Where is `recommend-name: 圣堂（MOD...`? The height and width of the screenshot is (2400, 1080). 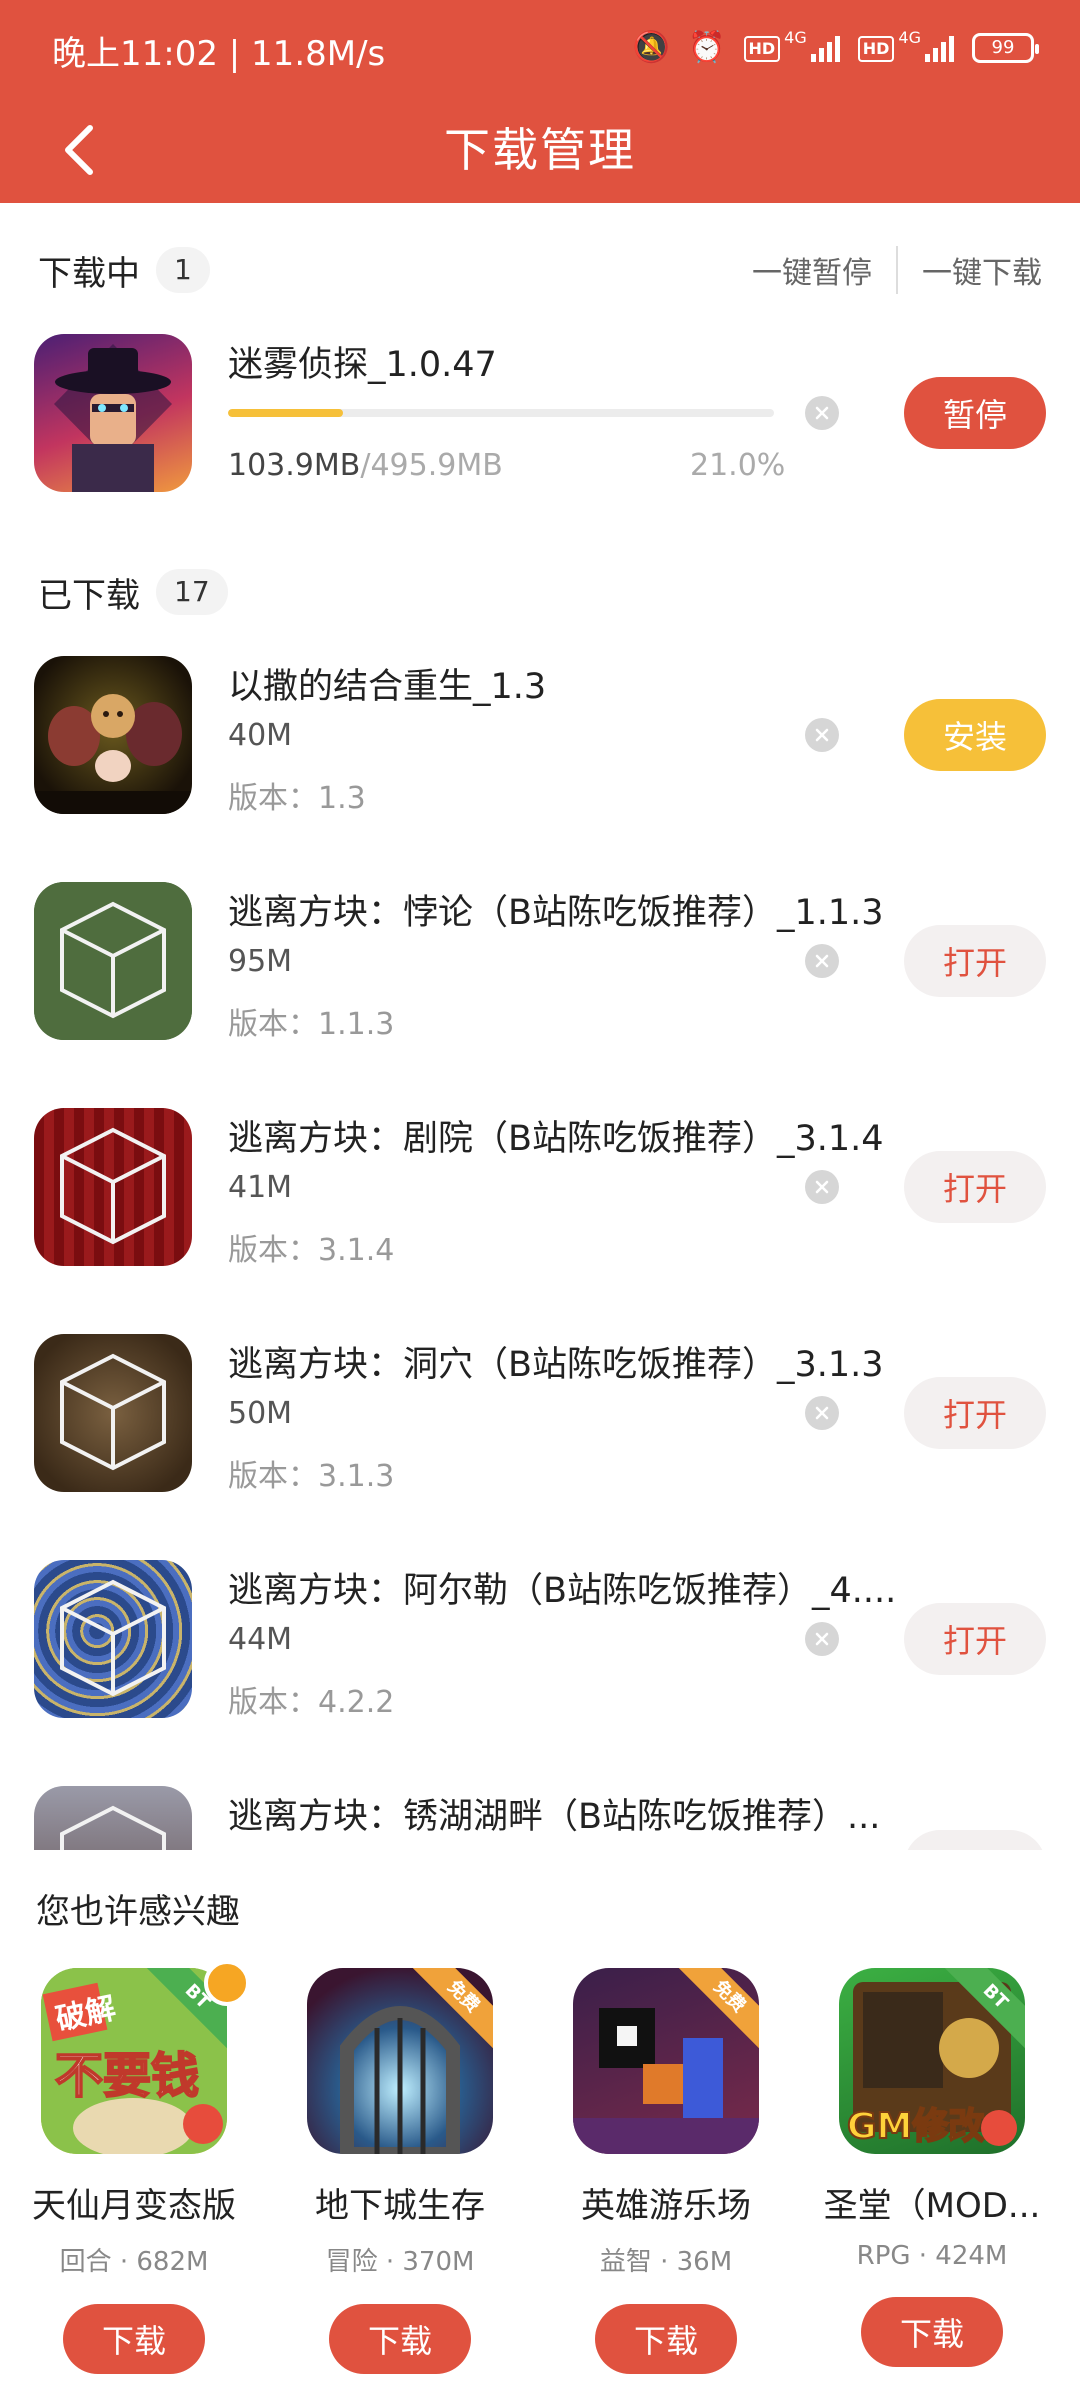 recommend-name: 圣堂（MOD... is located at coordinates (932, 2206).